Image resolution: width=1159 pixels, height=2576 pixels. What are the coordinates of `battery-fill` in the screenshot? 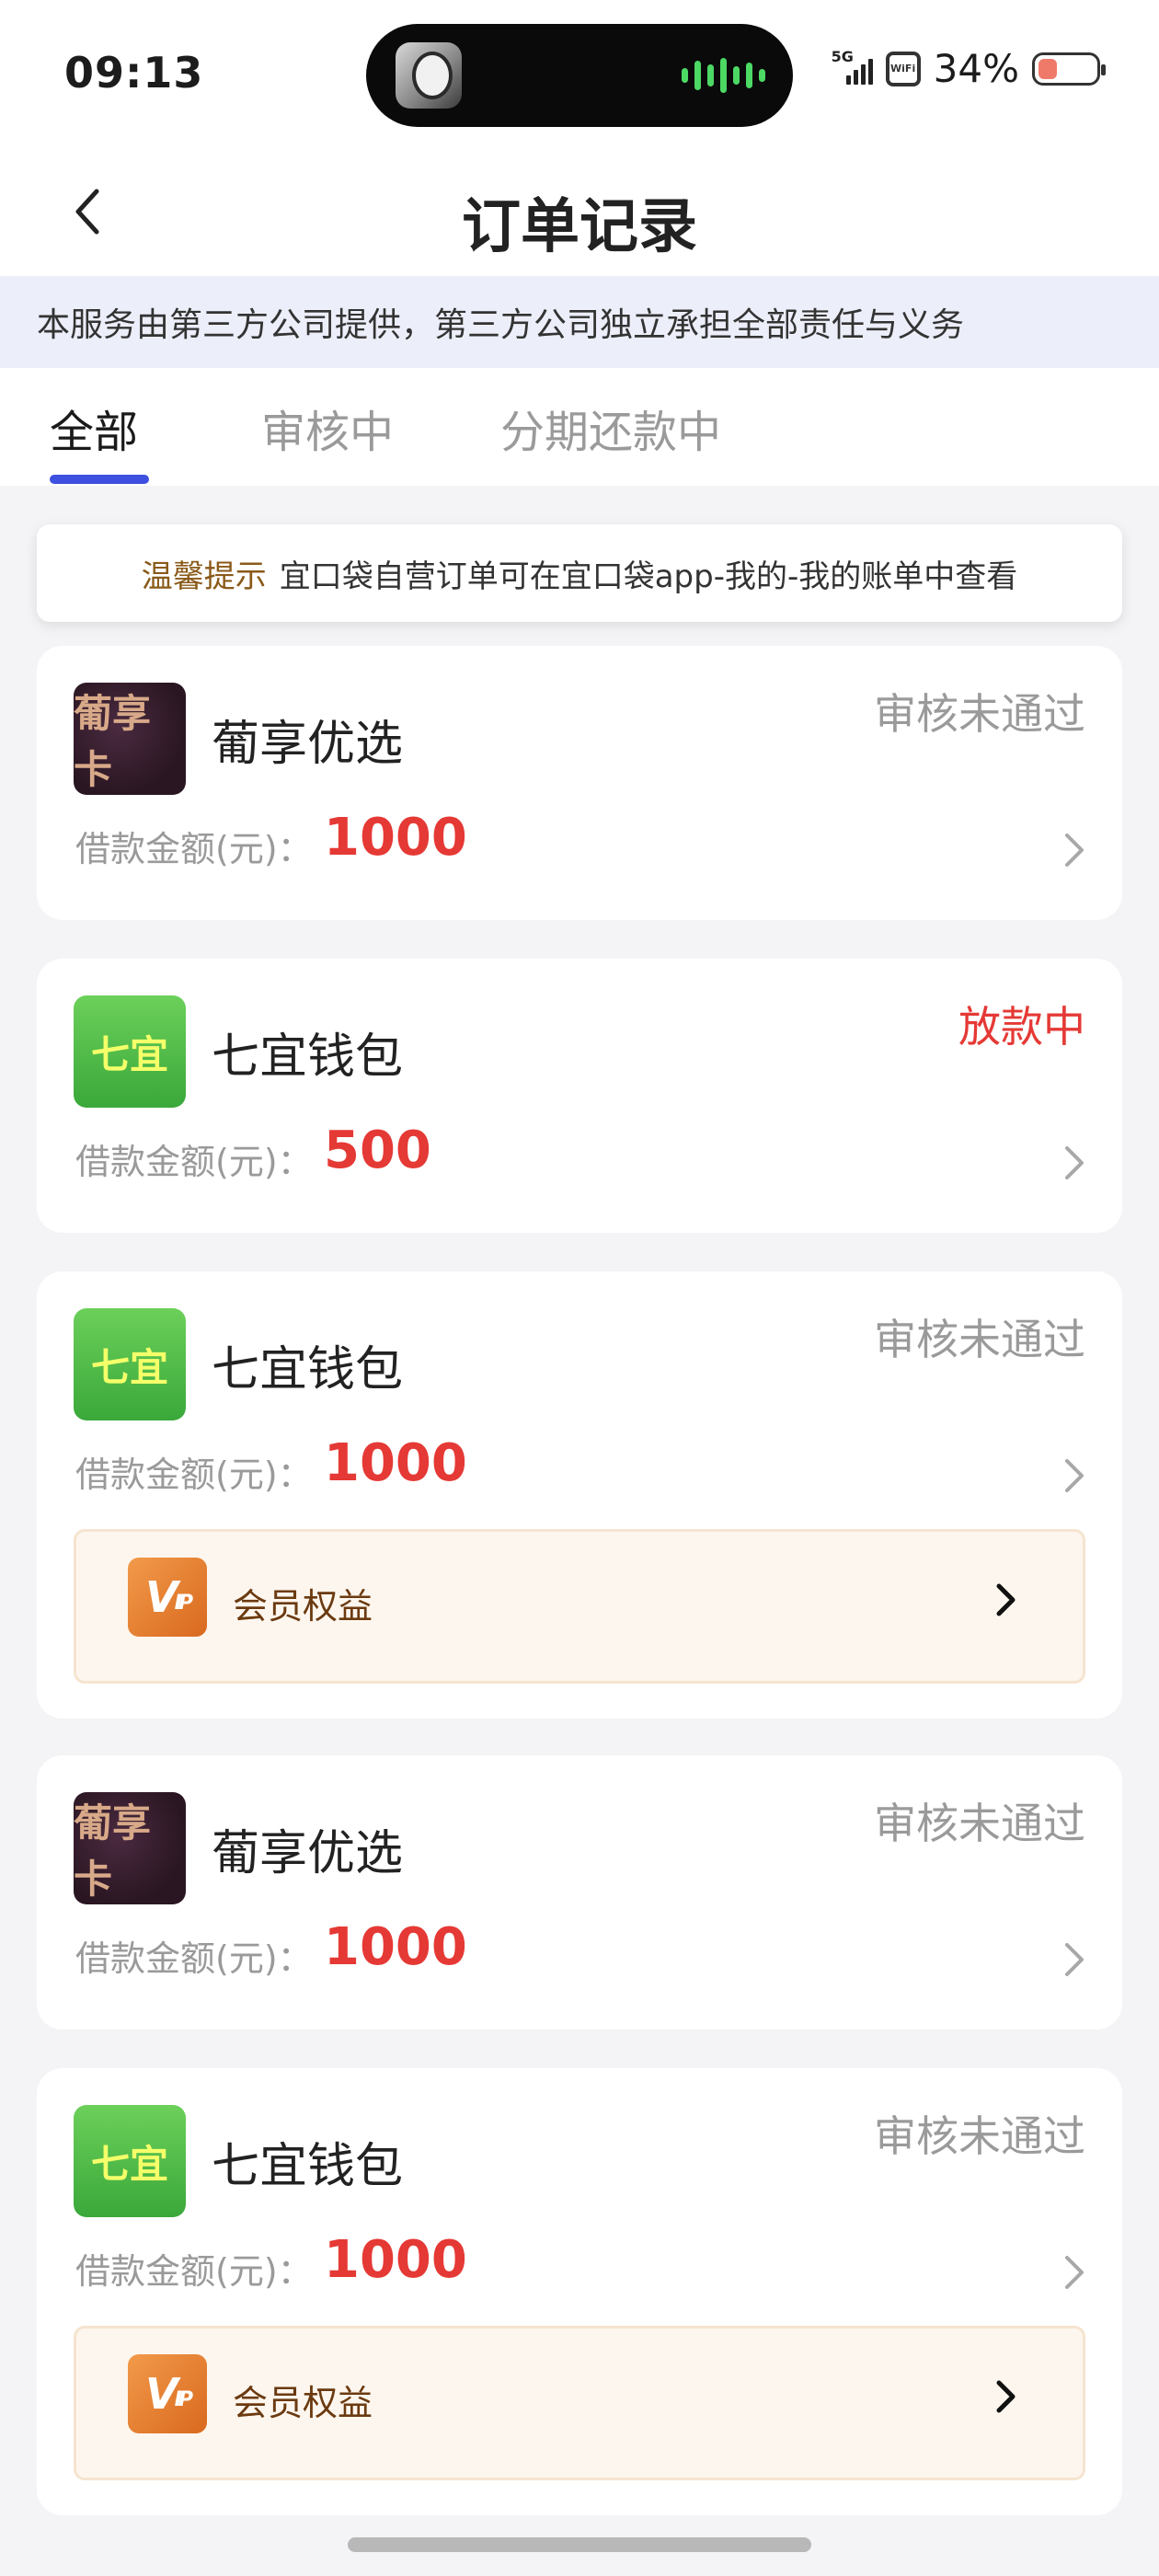 It's located at (1048, 68).